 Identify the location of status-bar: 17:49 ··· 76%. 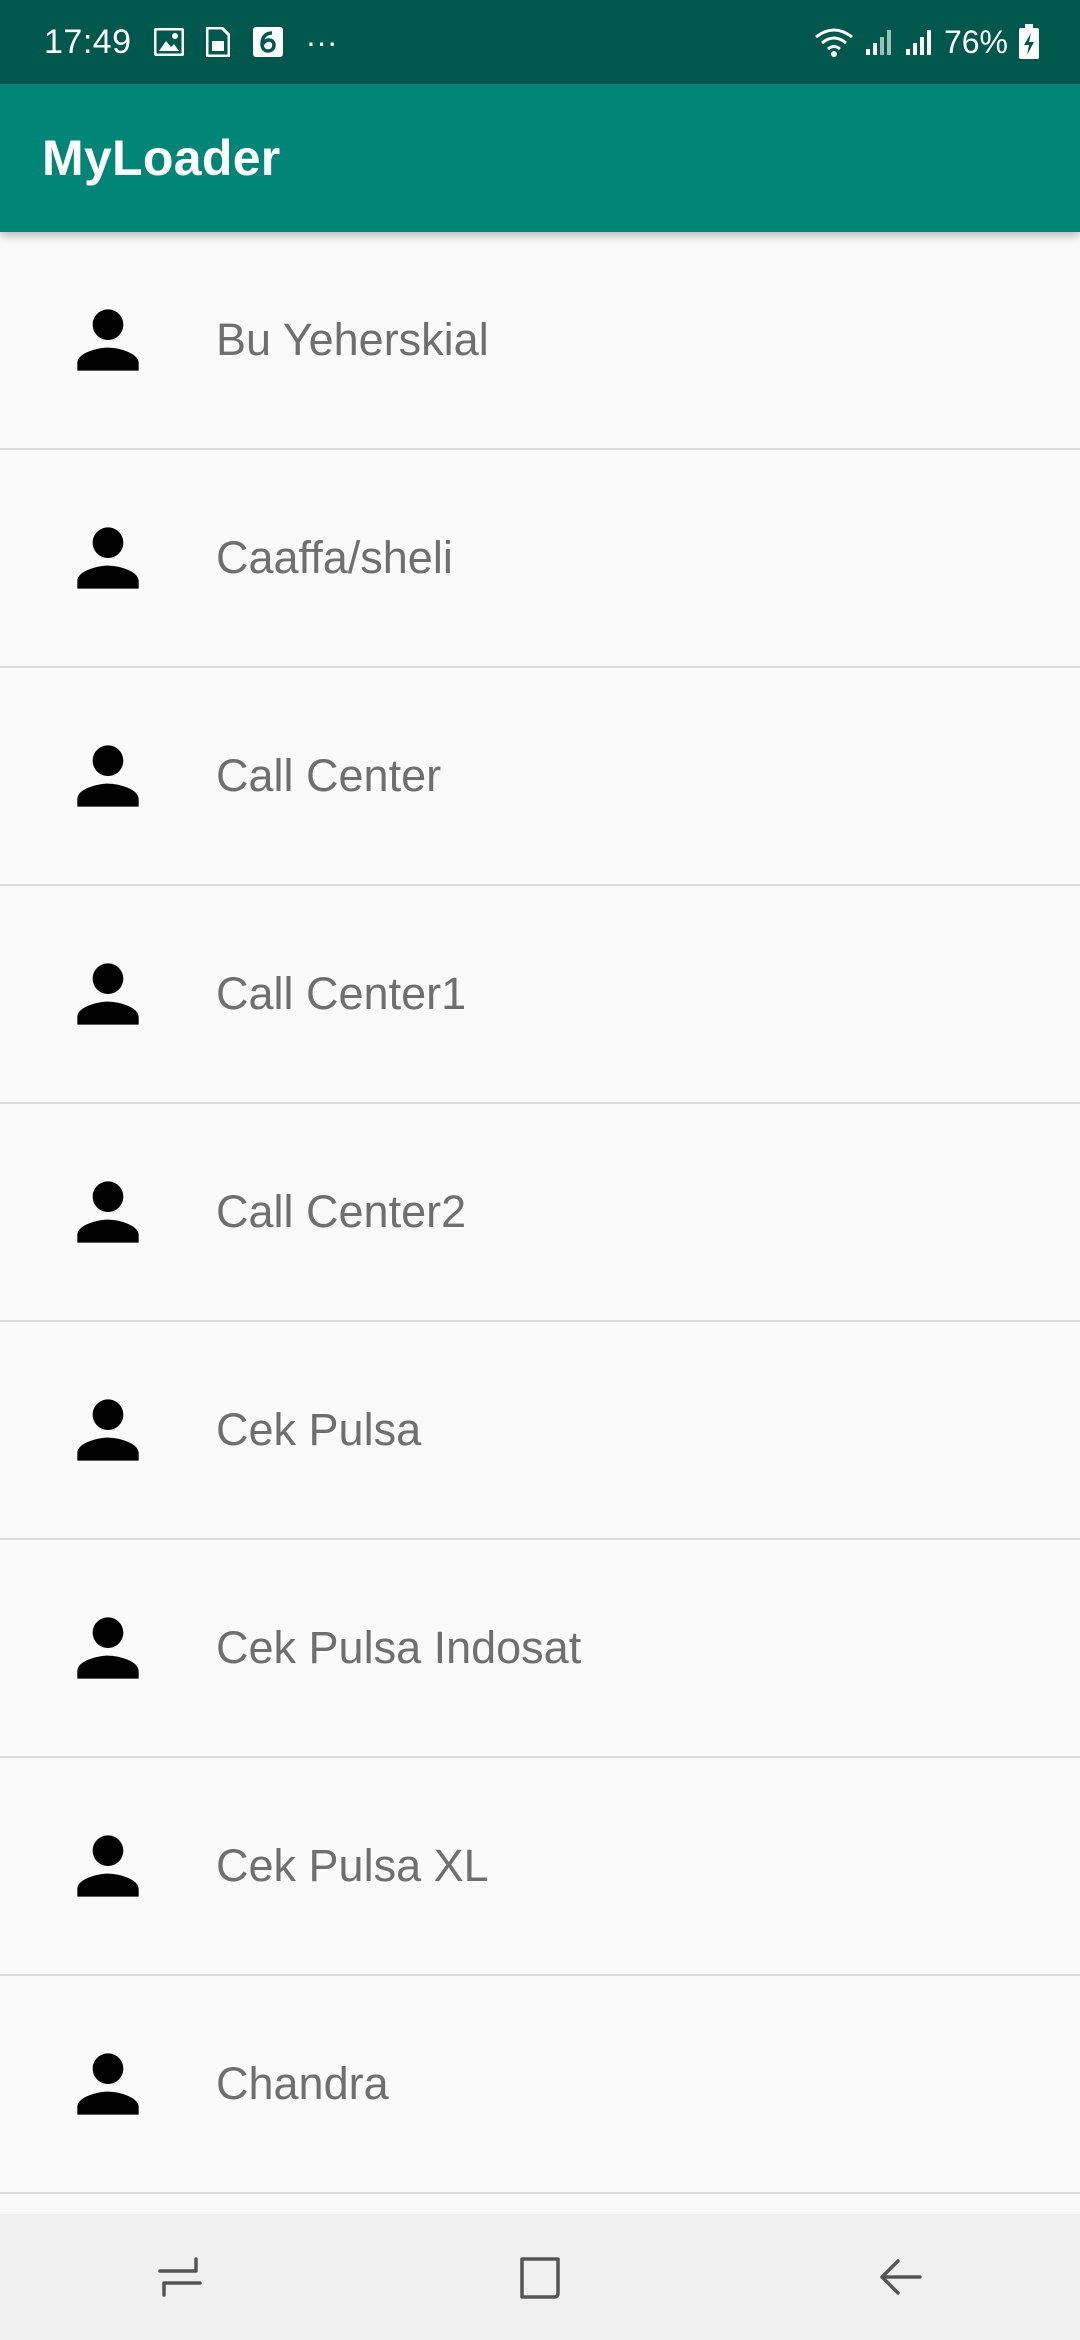
(540, 42).